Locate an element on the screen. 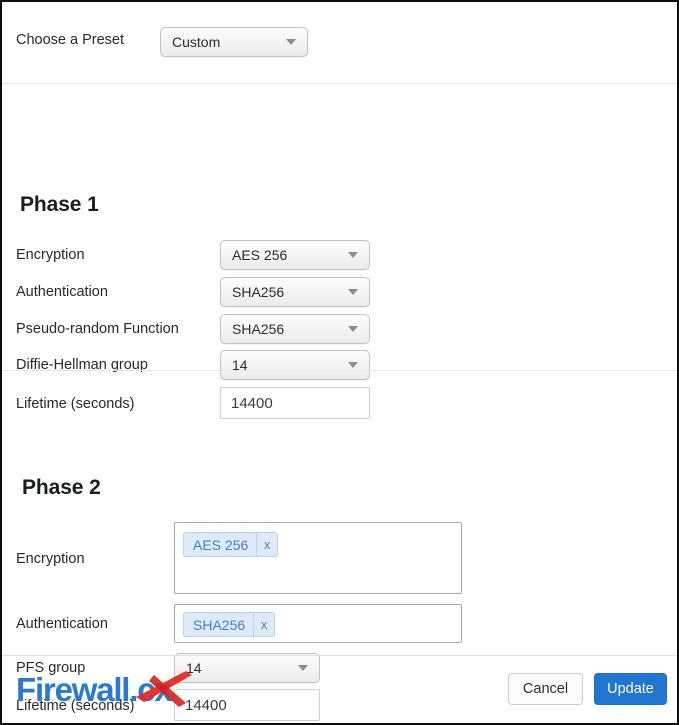 This screenshot has height=725, width=679. phase1-encryption-select: AES 256 is located at coordinates (295, 255).